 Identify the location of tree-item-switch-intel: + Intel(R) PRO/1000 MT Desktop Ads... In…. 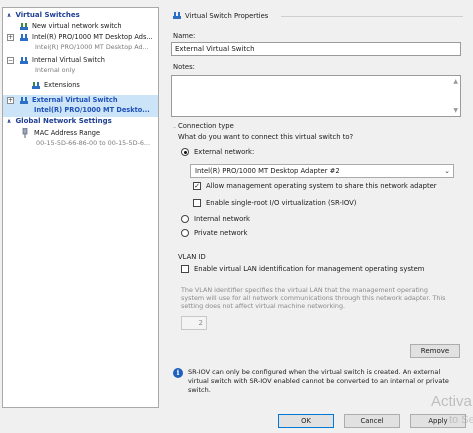
(80, 42).